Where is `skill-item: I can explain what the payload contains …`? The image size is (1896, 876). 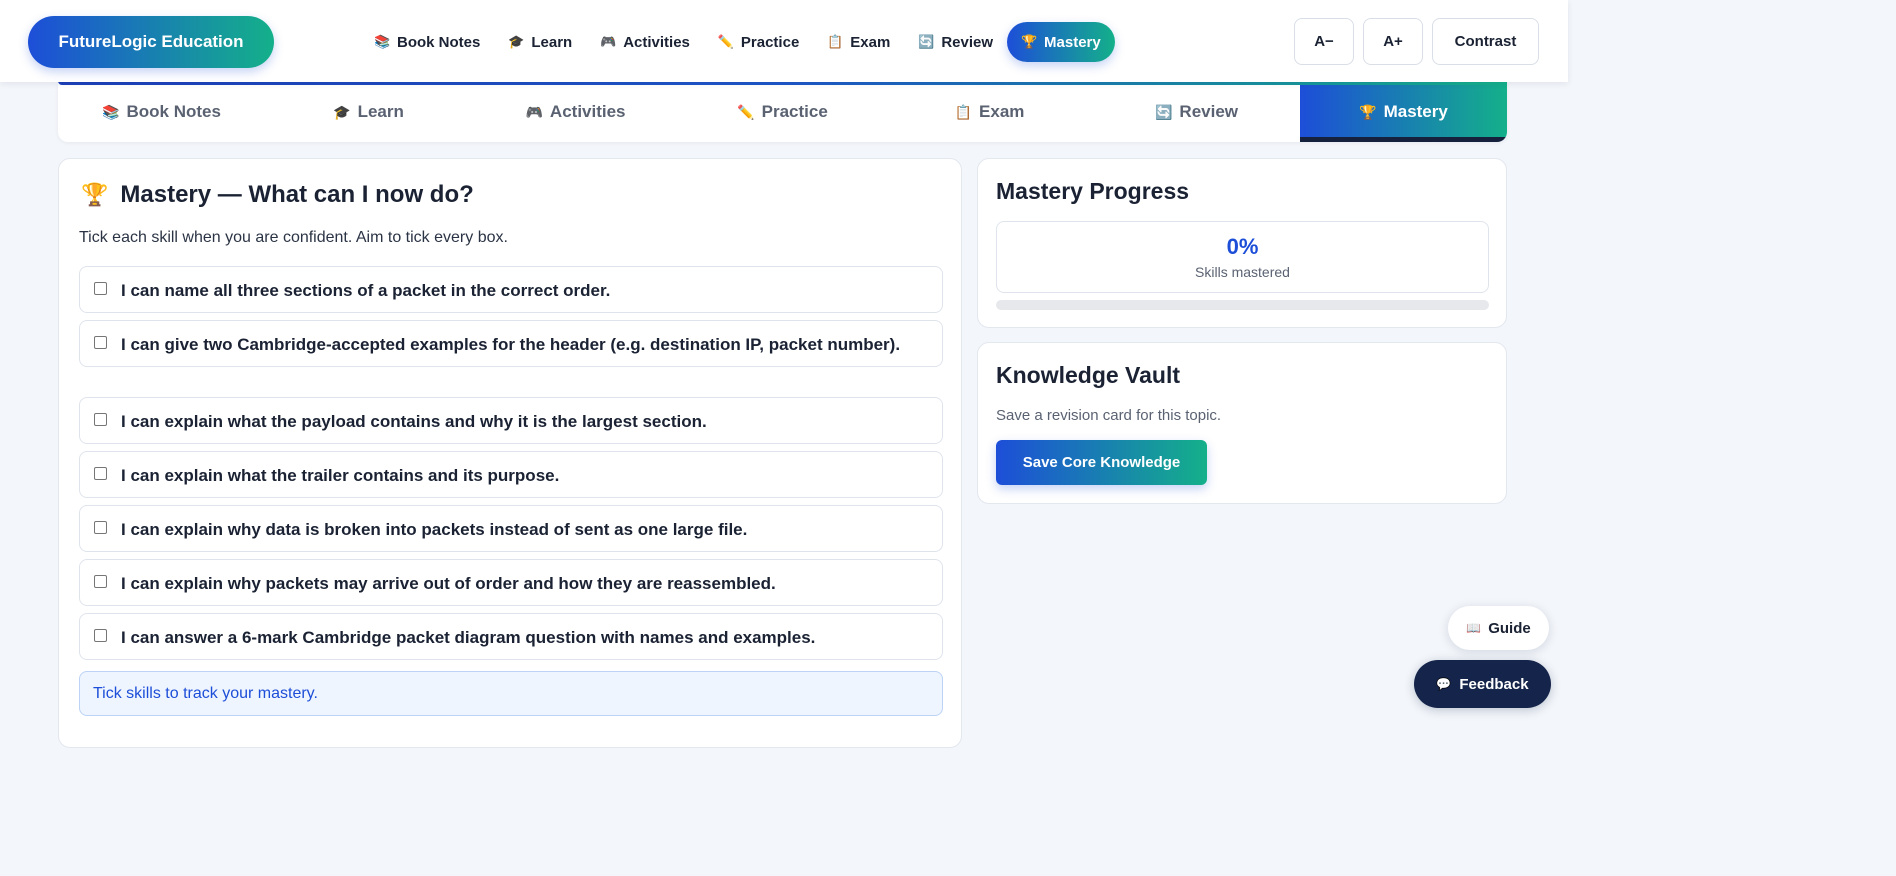
skill-item: I can explain what the payload contains … is located at coordinates (511, 420).